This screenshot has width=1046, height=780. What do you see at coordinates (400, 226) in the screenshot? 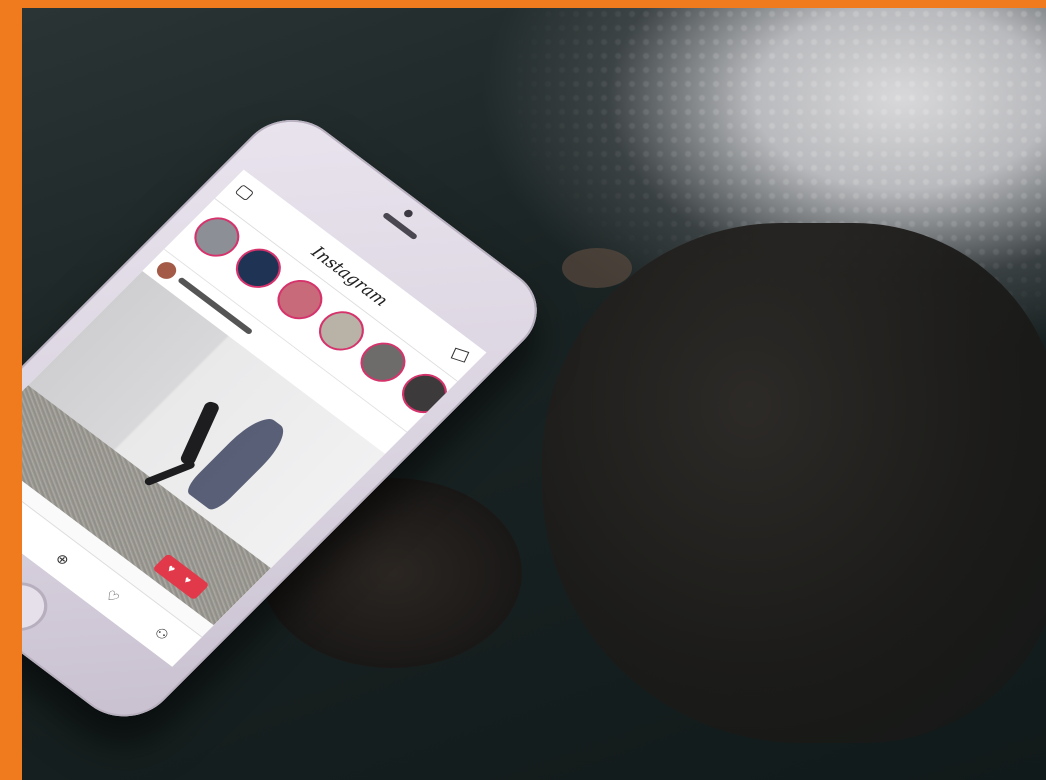
I see `earpiece-speaker` at bounding box center [400, 226].